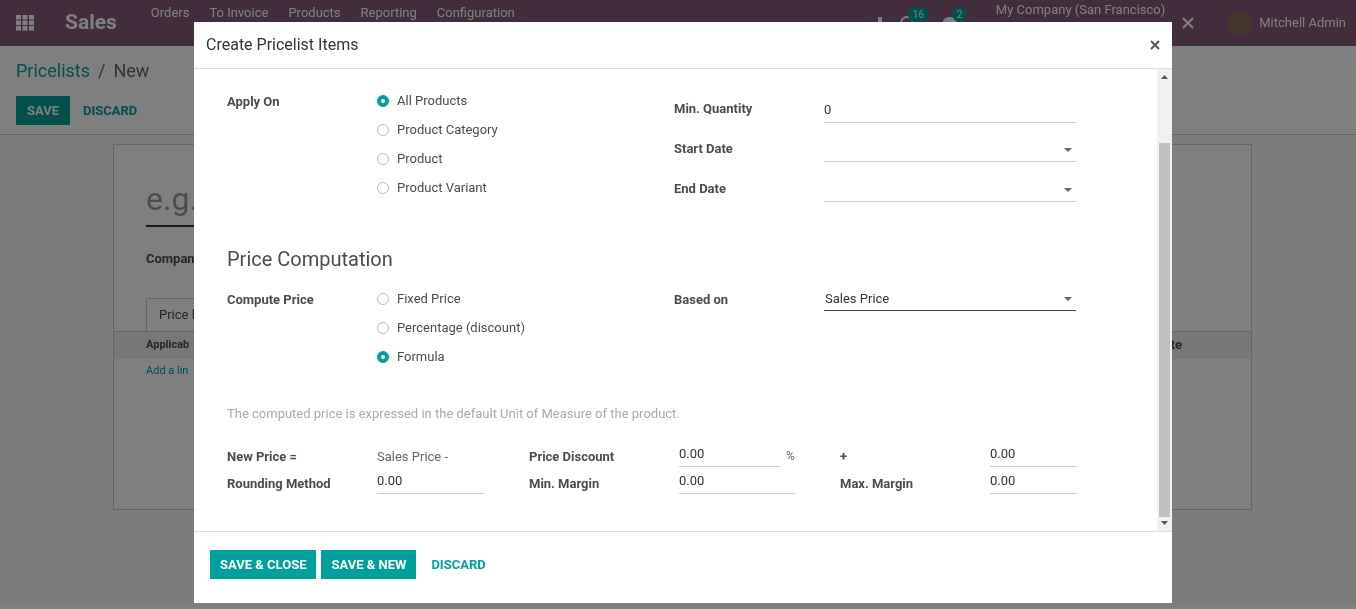 The image size is (1356, 609). Describe the element at coordinates (950, 299) in the screenshot. I see `based-on-select: Sales Price` at that location.